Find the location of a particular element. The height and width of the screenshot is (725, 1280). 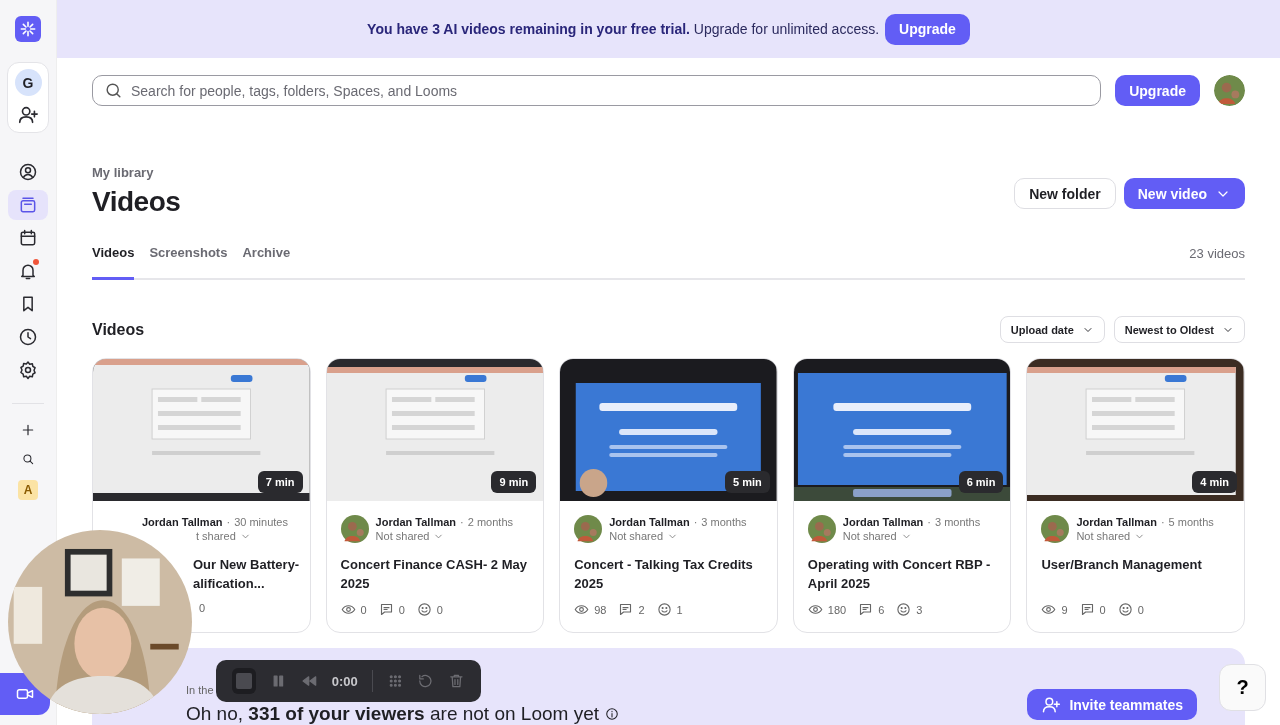

help-button: ? is located at coordinates (1242, 687).